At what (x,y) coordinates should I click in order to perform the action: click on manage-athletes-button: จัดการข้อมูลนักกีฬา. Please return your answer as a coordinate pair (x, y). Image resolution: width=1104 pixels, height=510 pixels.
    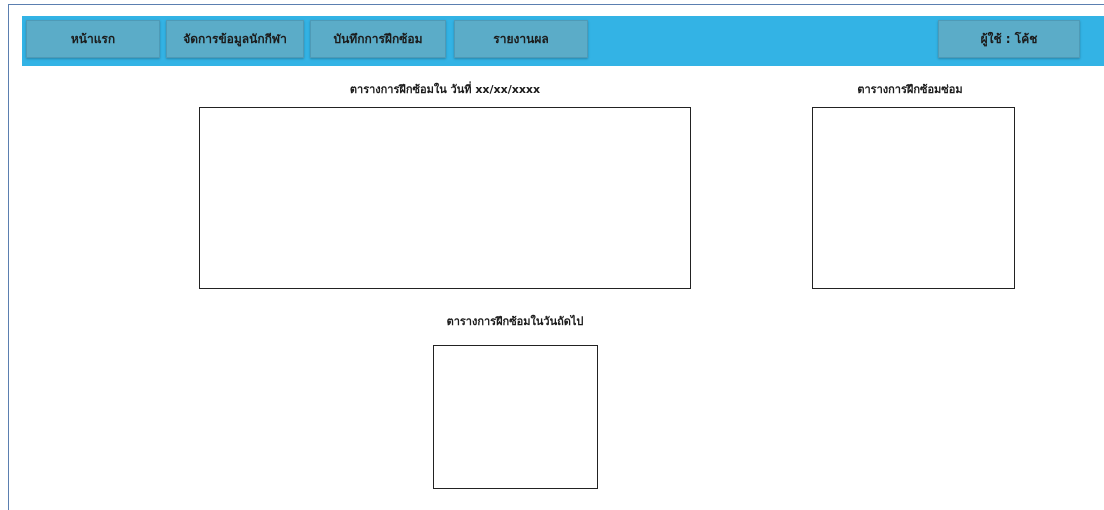
    Looking at the image, I should click on (235, 39).